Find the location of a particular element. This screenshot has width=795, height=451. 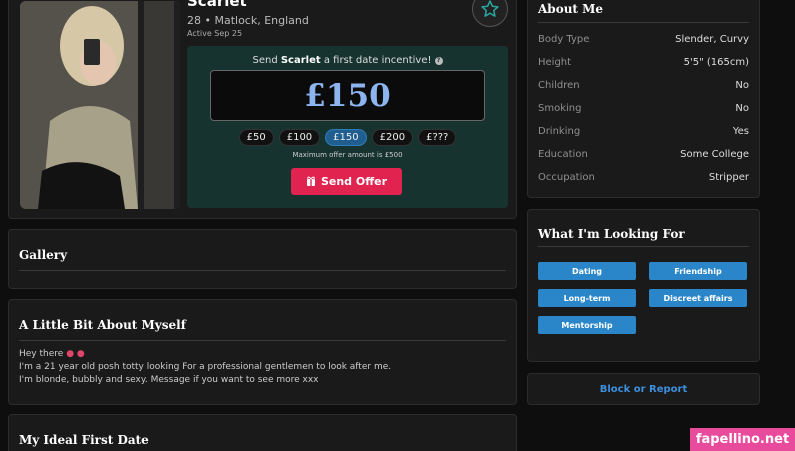

offer-amount-box: £150 is located at coordinates (347, 95).